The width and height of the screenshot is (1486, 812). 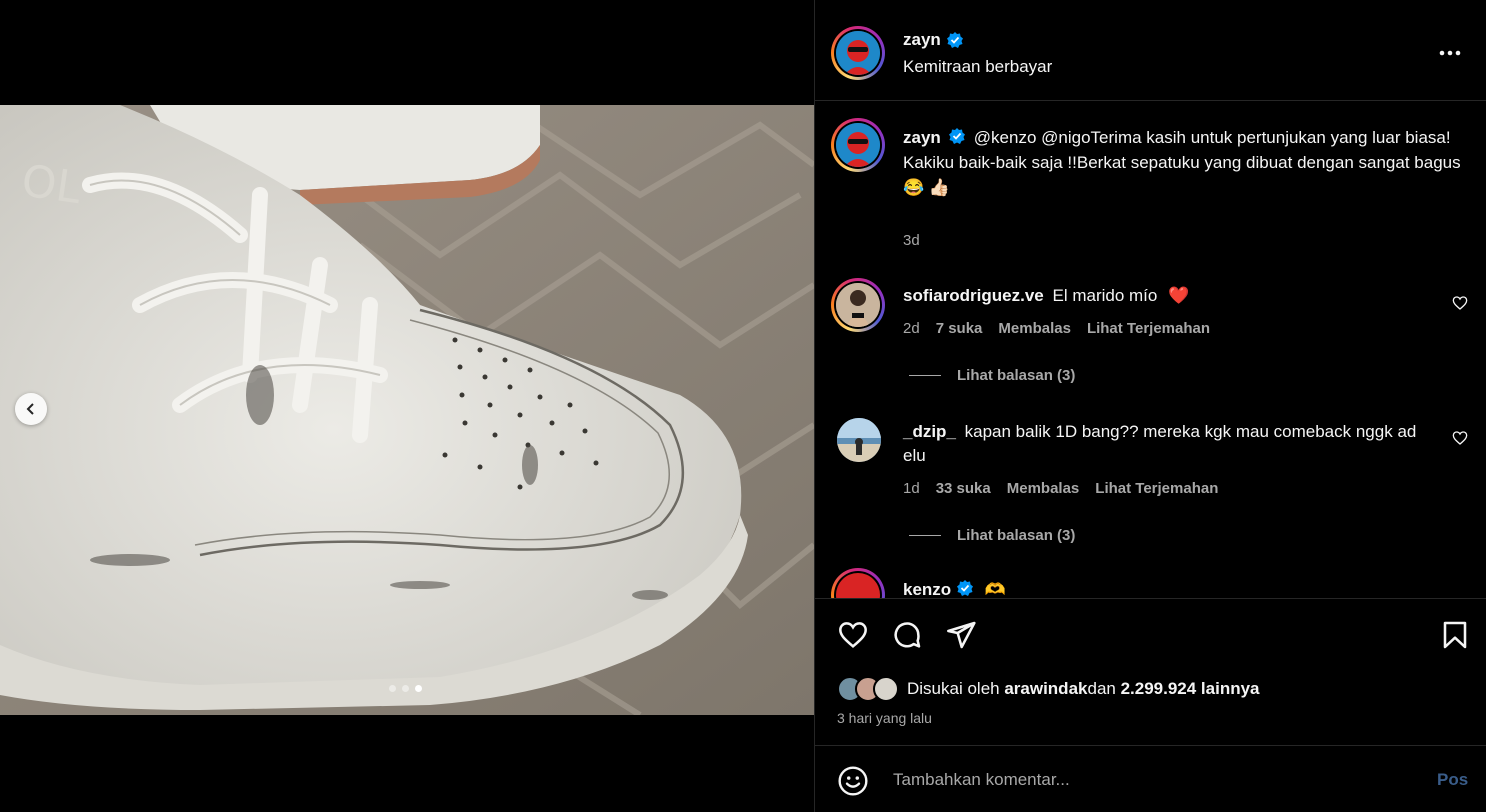 I want to click on likes-count: 2.299.924 lainnya, so click(x=1190, y=689).